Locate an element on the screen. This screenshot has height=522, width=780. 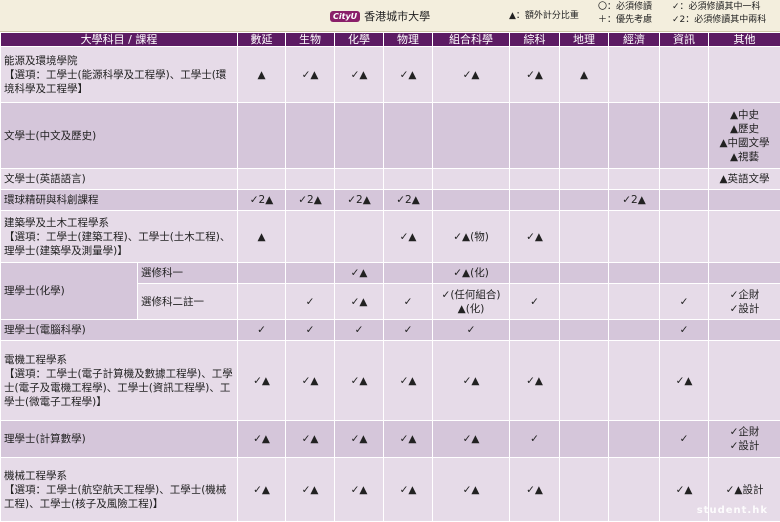
table-row: 文學士(英語語言) ▲英語文學 is located at coordinates (390, 179).